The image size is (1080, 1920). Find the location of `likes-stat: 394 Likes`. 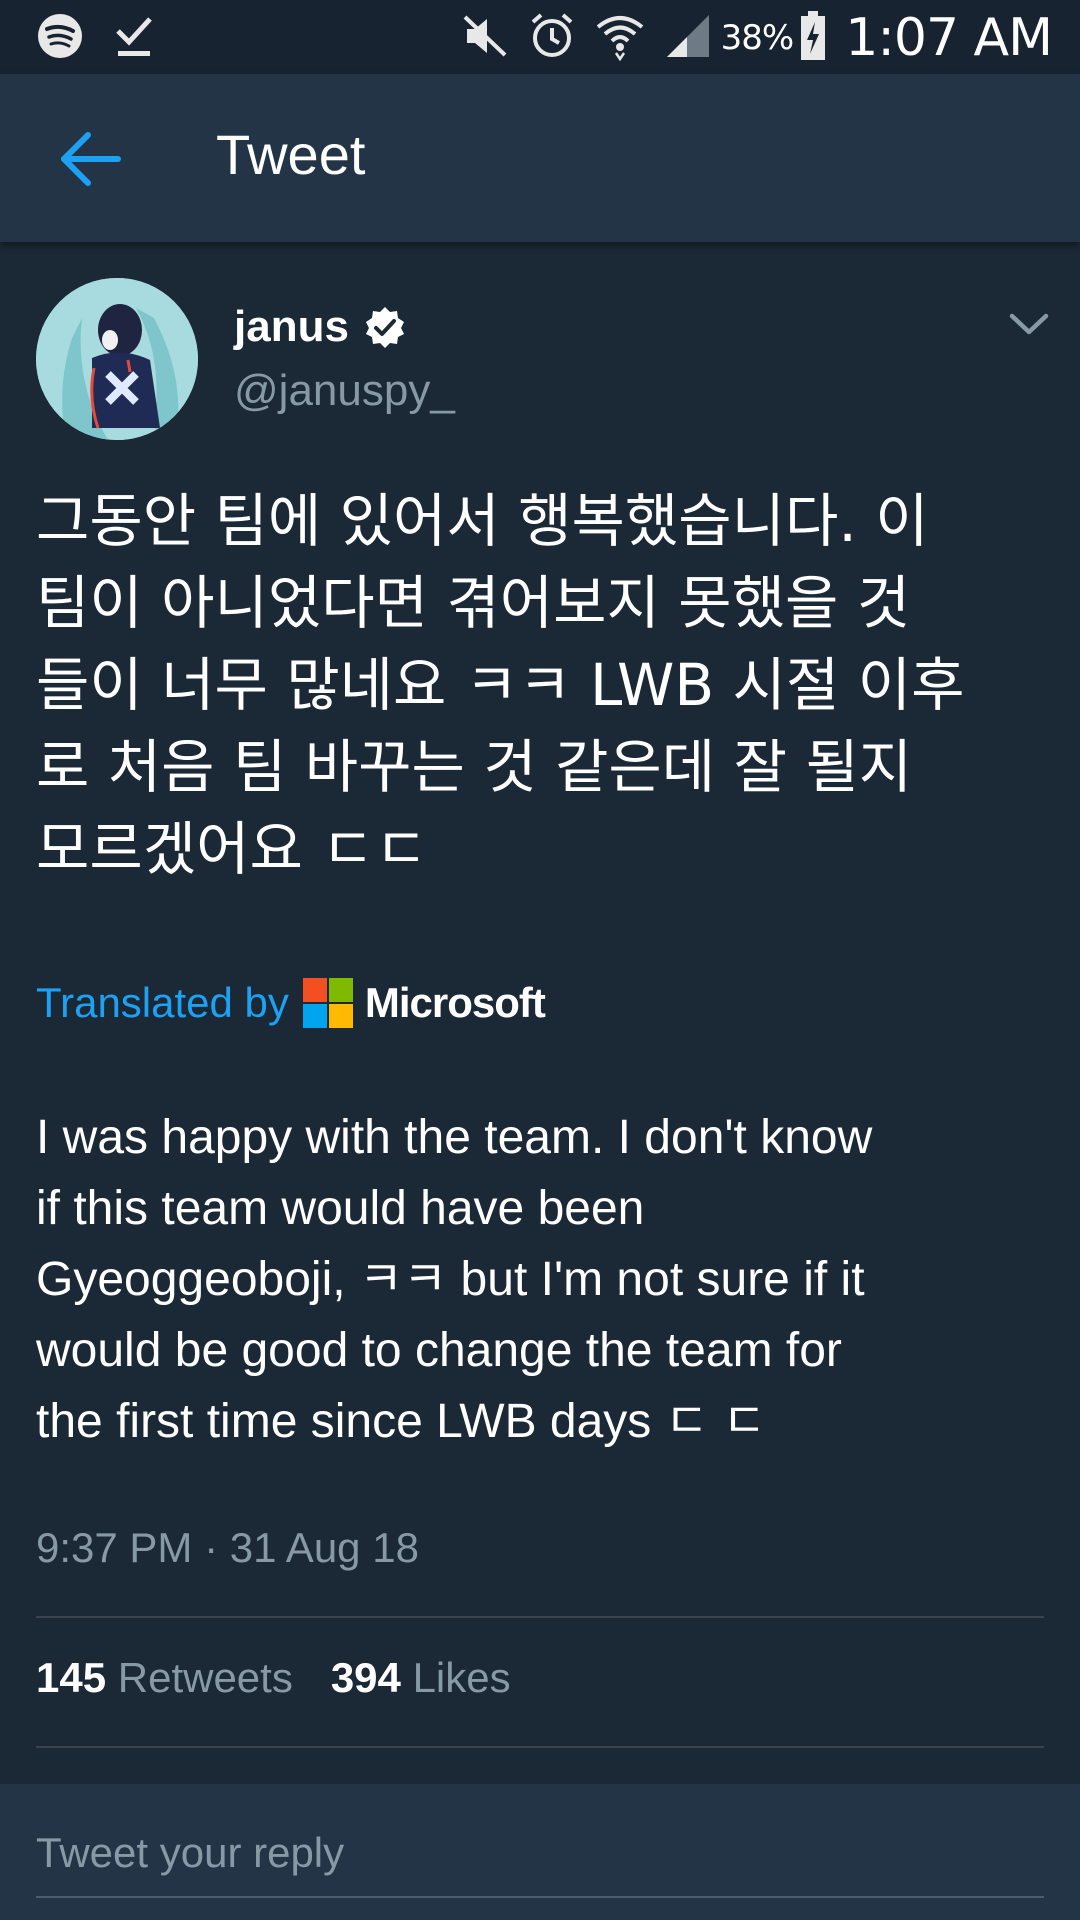

likes-stat: 394 Likes is located at coordinates (421, 1678).